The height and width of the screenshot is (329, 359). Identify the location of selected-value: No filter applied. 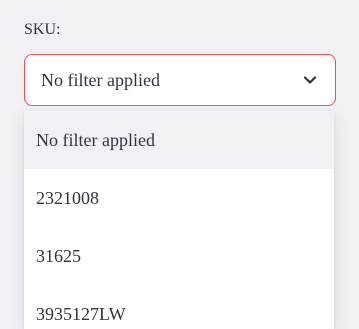
(100, 80).